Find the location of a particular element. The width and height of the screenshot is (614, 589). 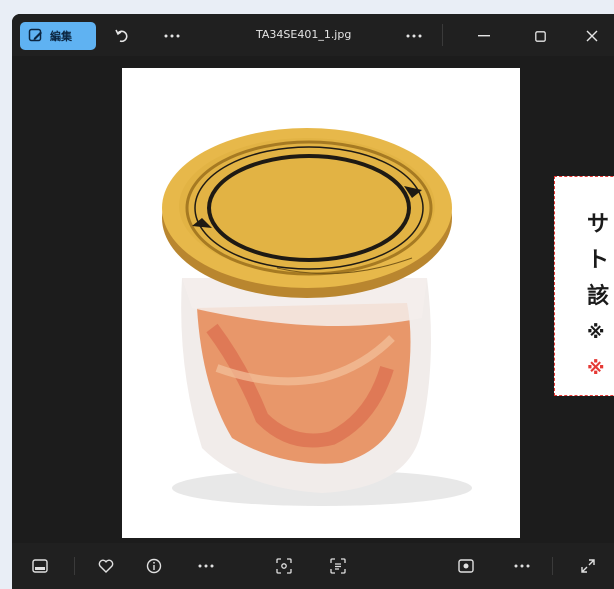

annotation-box: サ ト 該 ※ ※ is located at coordinates (584, 286).